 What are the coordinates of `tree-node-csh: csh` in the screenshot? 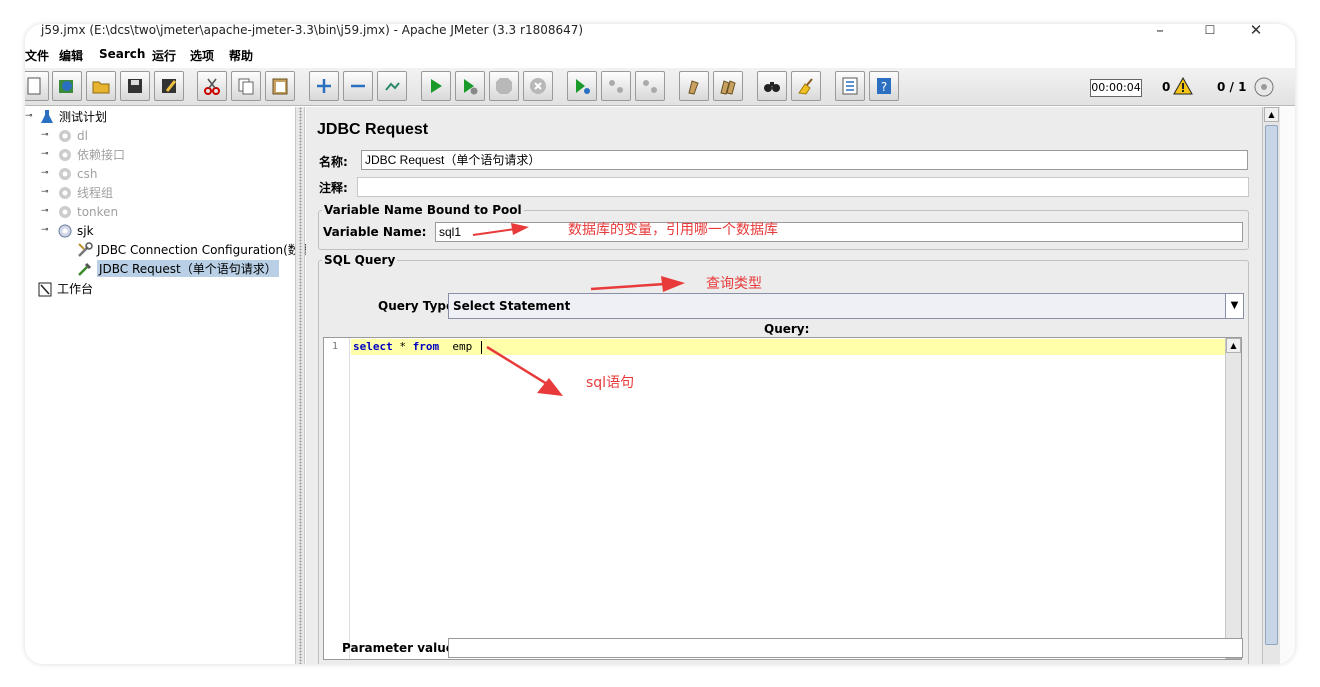 It's located at (77, 173).